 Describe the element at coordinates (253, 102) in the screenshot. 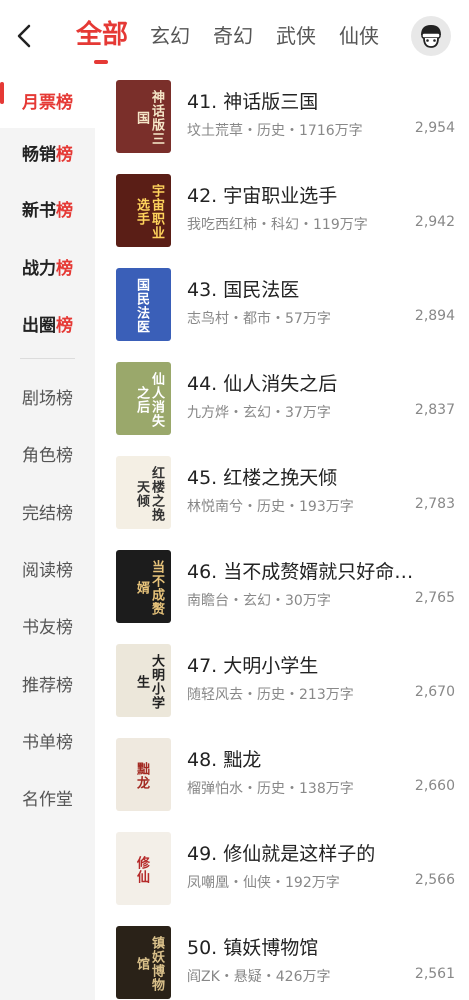

I see `book-title: 41. 神话版三国` at that location.